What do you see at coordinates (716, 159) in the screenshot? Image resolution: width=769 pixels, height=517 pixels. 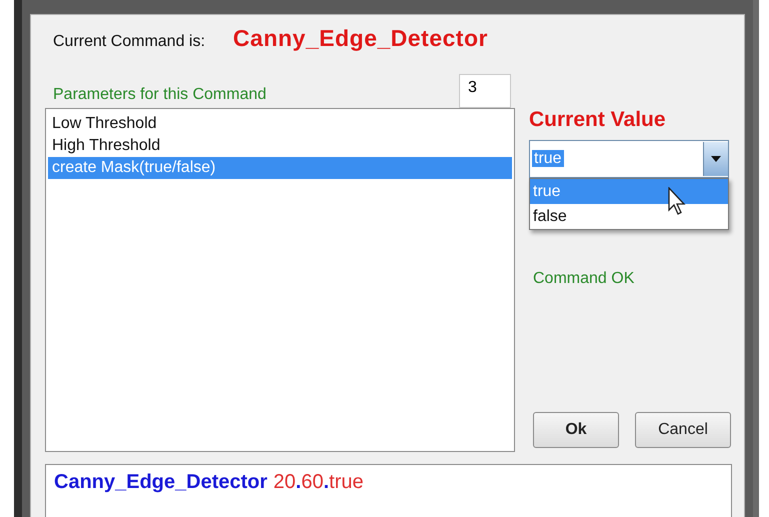 I see `dropdown-arrow-icon` at bounding box center [716, 159].